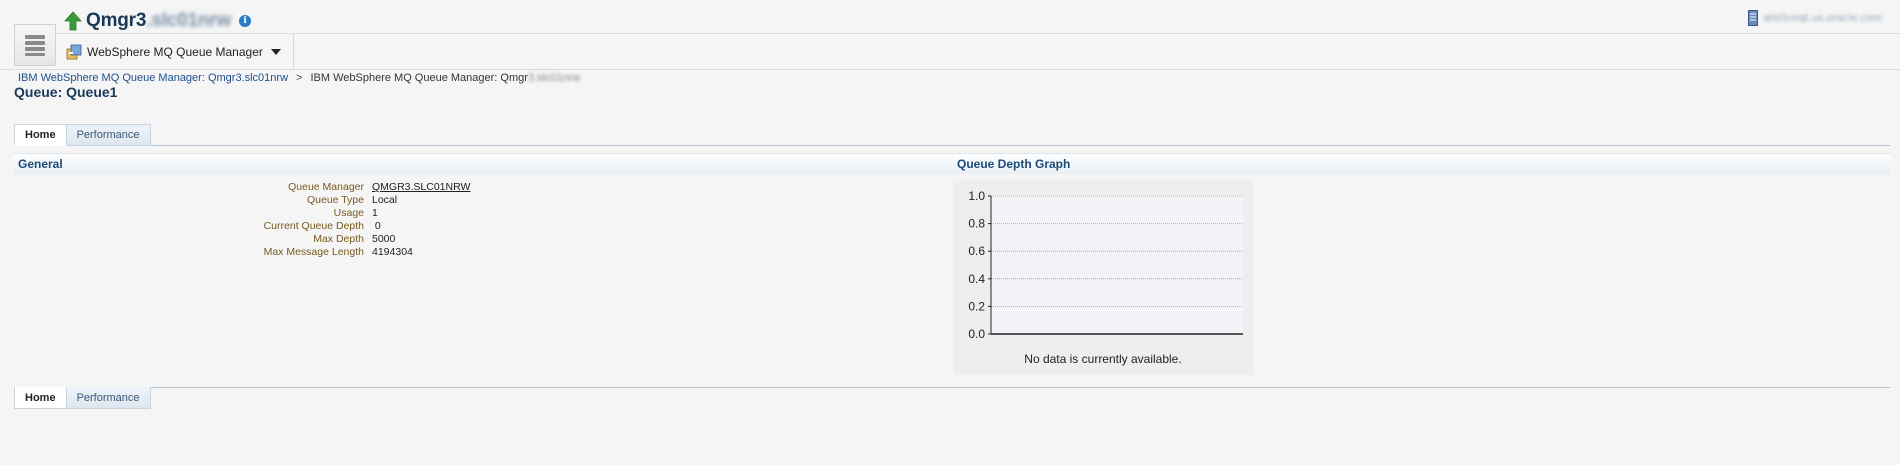 The height and width of the screenshot is (465, 1900). I want to click on target-menu-button: WebSphere MQ Queue Manager, so click(175, 51).